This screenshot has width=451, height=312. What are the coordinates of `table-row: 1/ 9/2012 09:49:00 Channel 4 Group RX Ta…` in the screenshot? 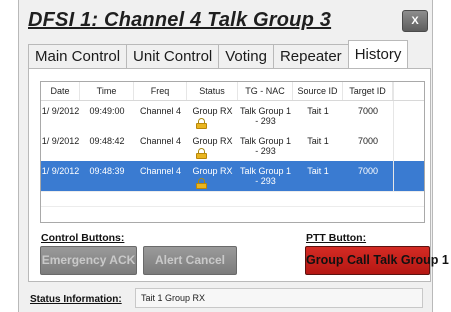 It's located at (232, 116).